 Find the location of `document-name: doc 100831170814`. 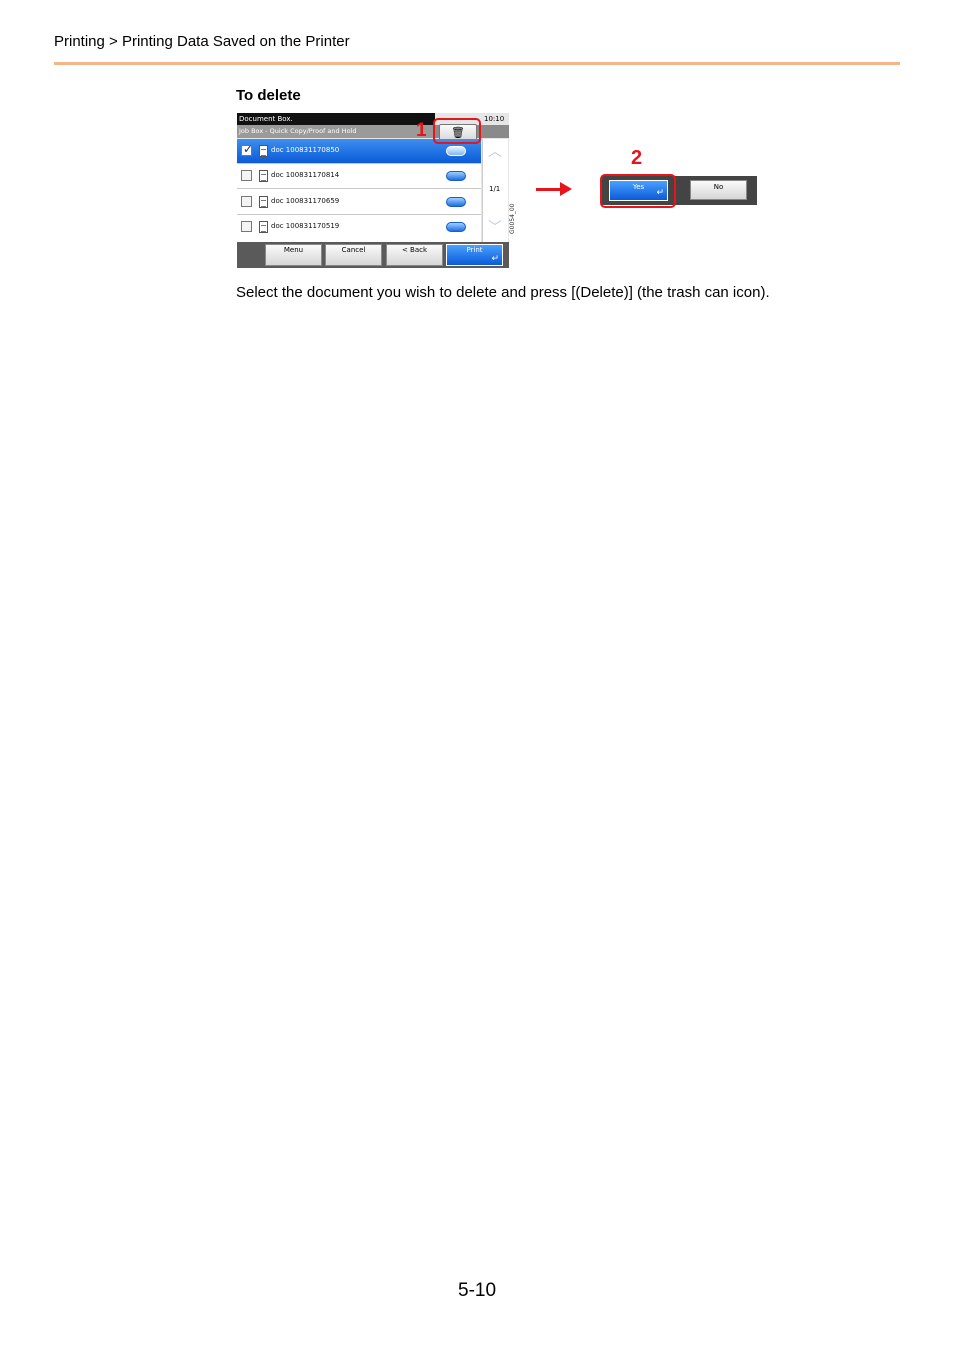

document-name: doc 100831170814 is located at coordinates (305, 175).